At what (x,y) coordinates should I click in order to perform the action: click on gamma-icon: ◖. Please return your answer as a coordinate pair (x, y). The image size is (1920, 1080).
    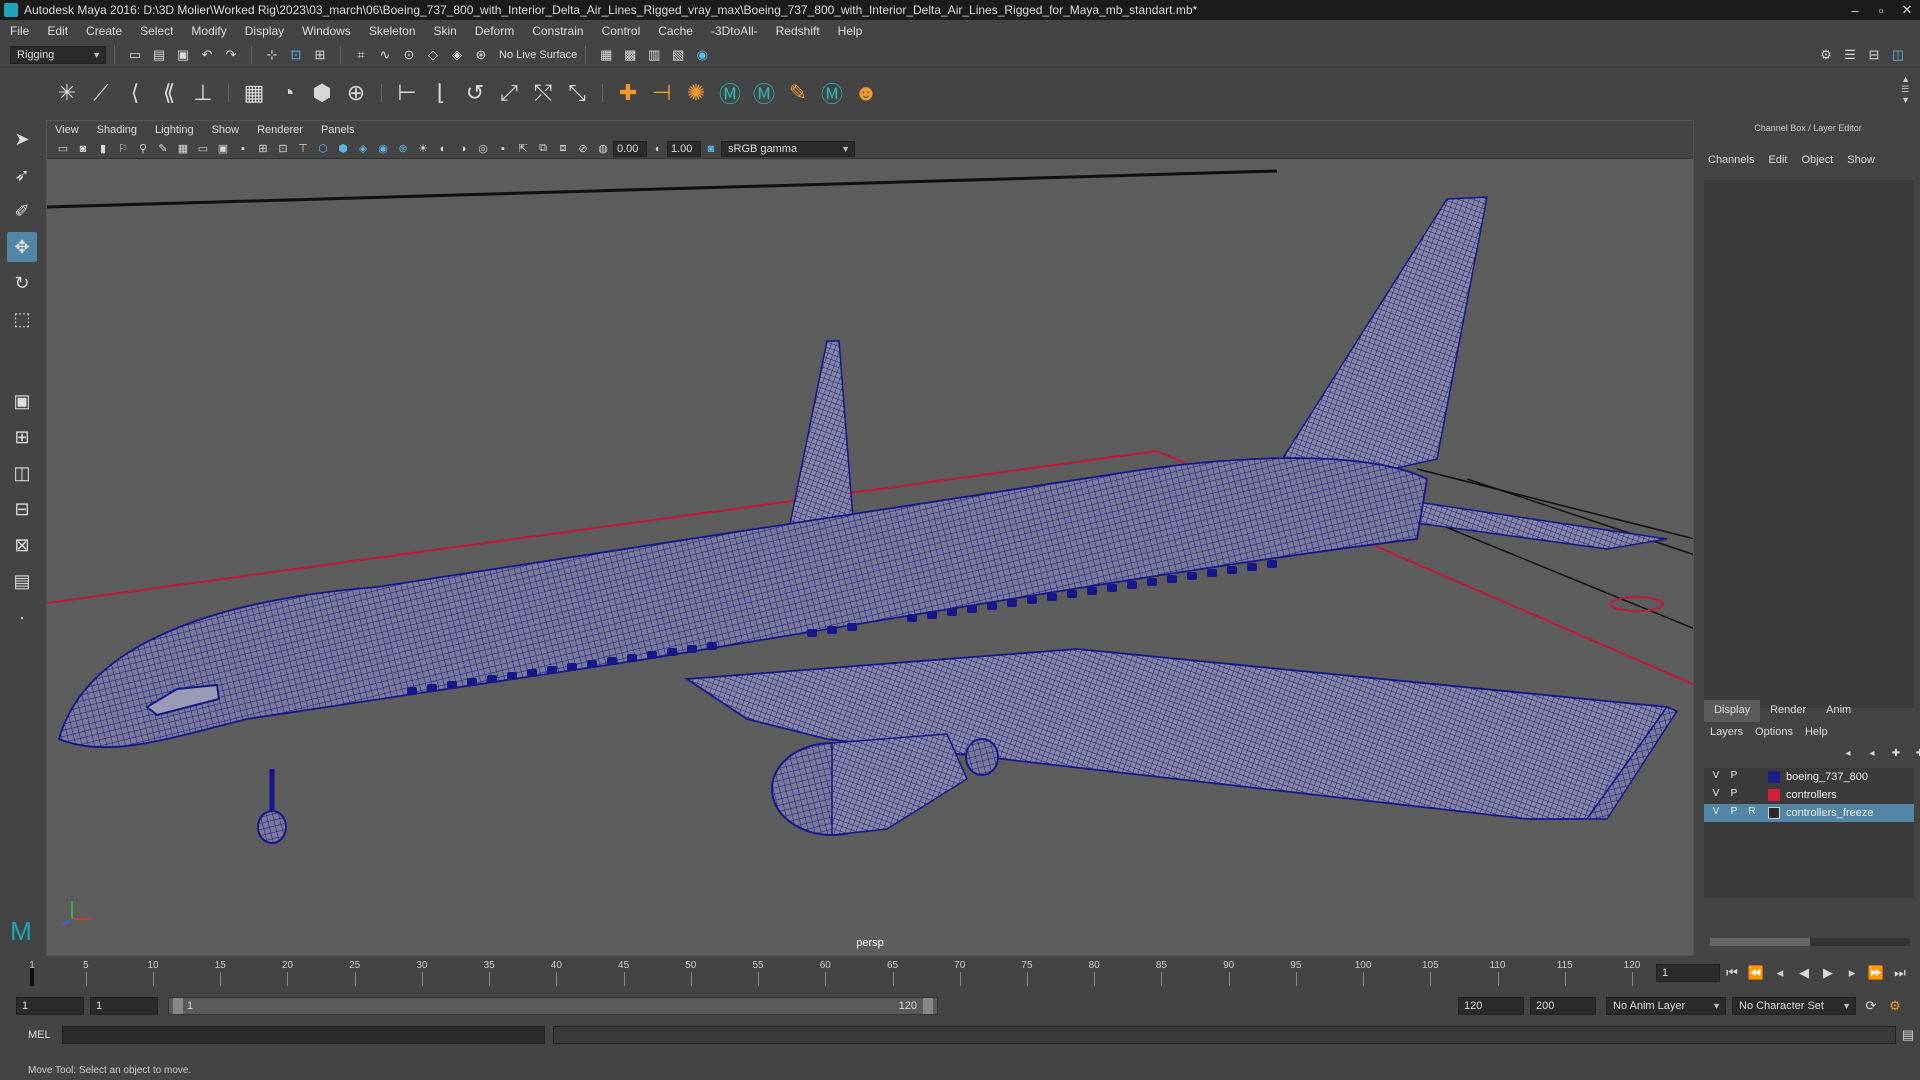
    Looking at the image, I should click on (657, 149).